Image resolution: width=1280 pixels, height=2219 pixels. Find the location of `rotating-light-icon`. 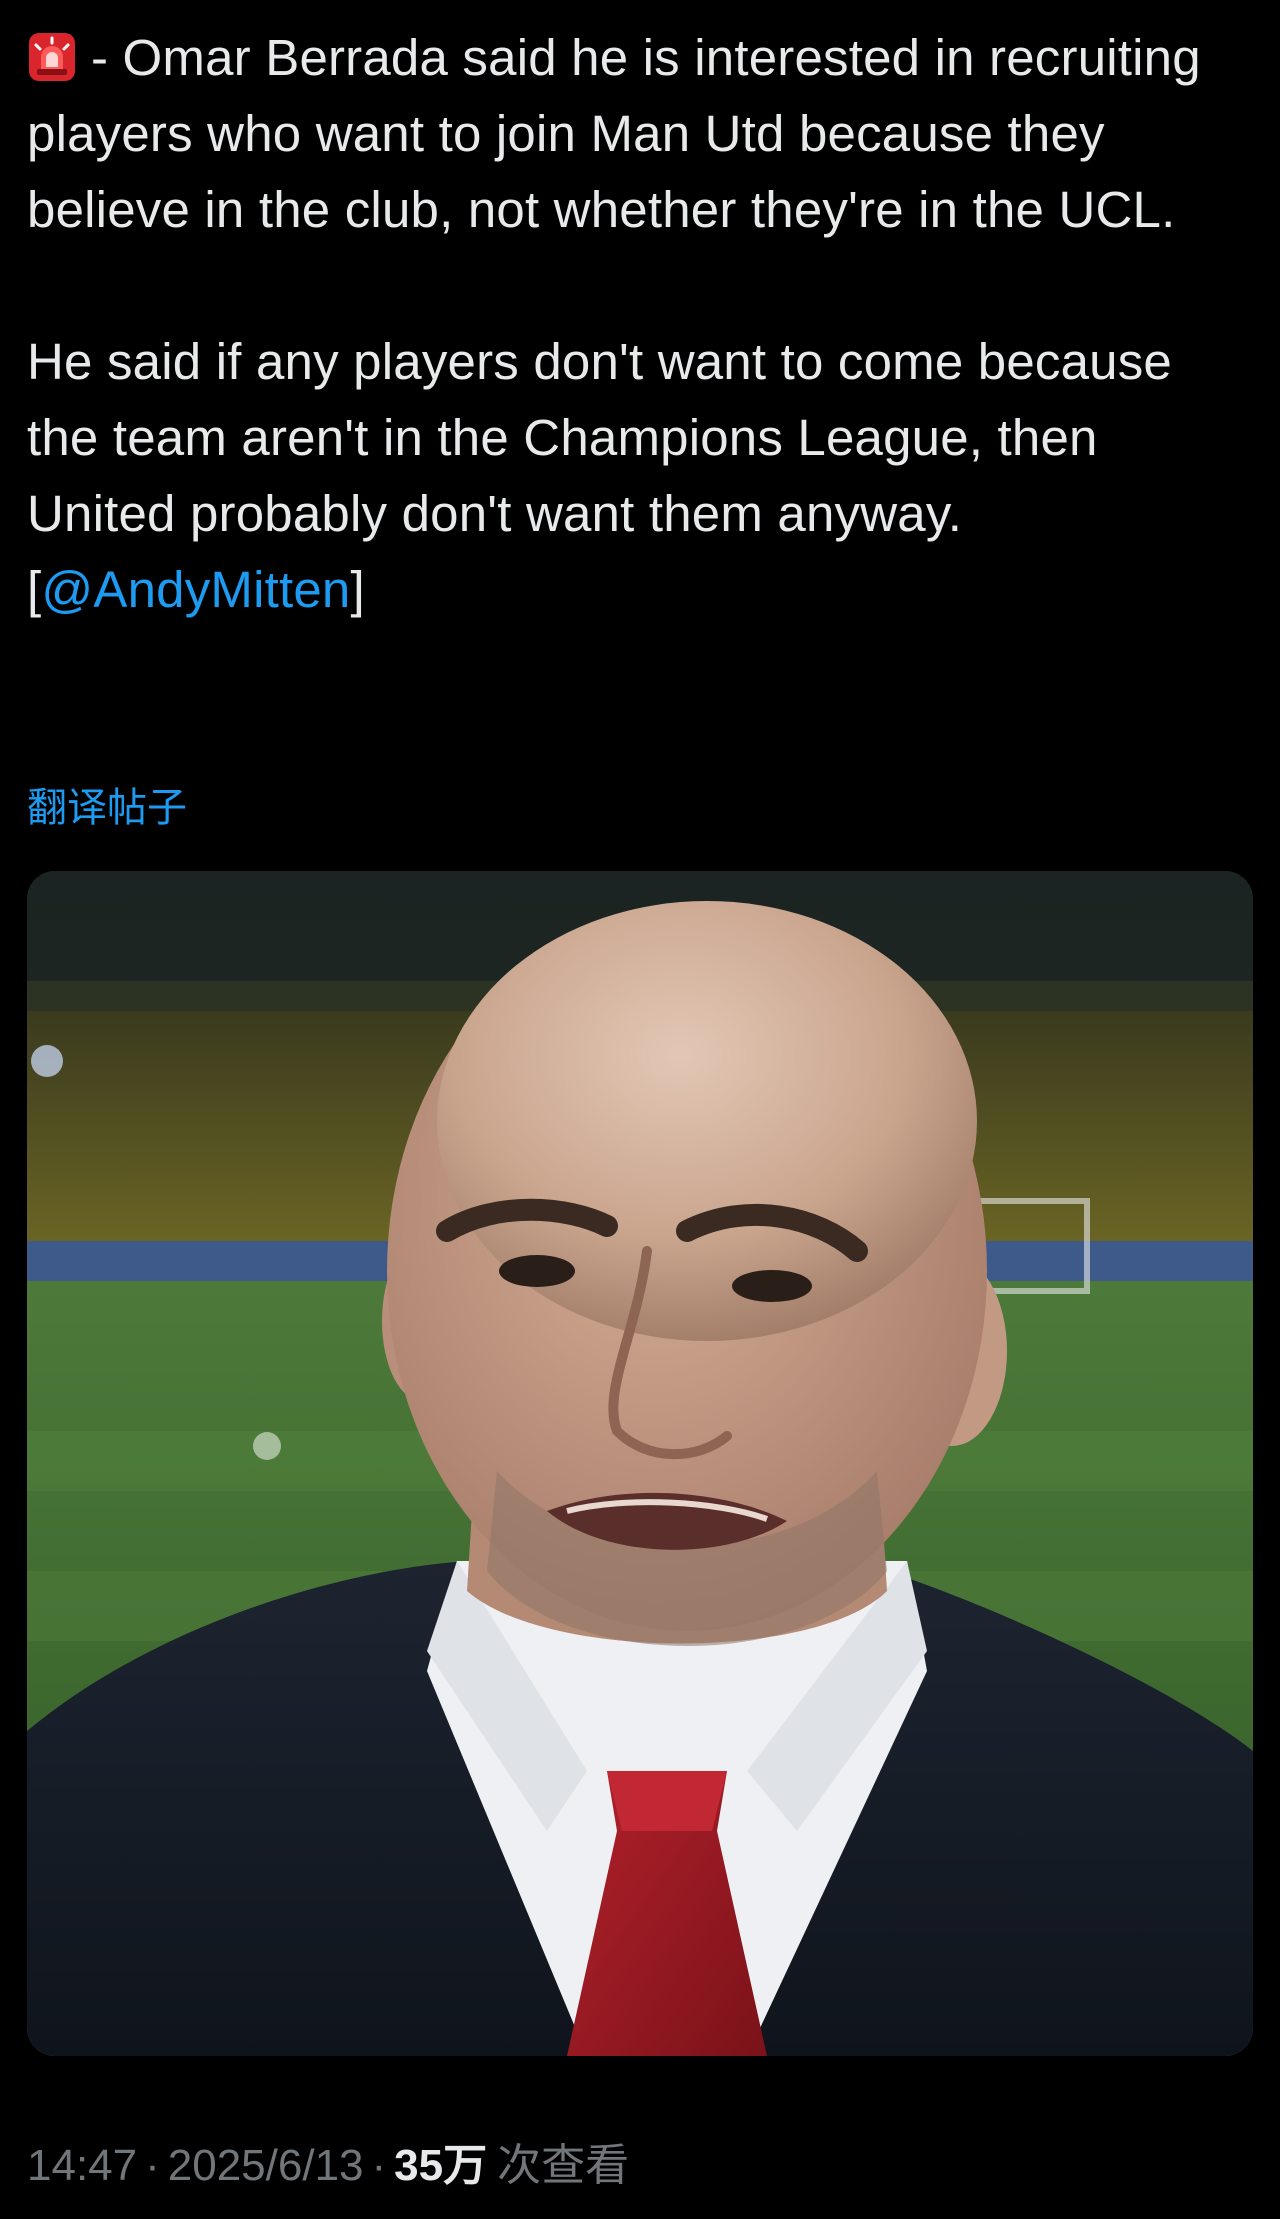

rotating-light-icon is located at coordinates (52, 54).